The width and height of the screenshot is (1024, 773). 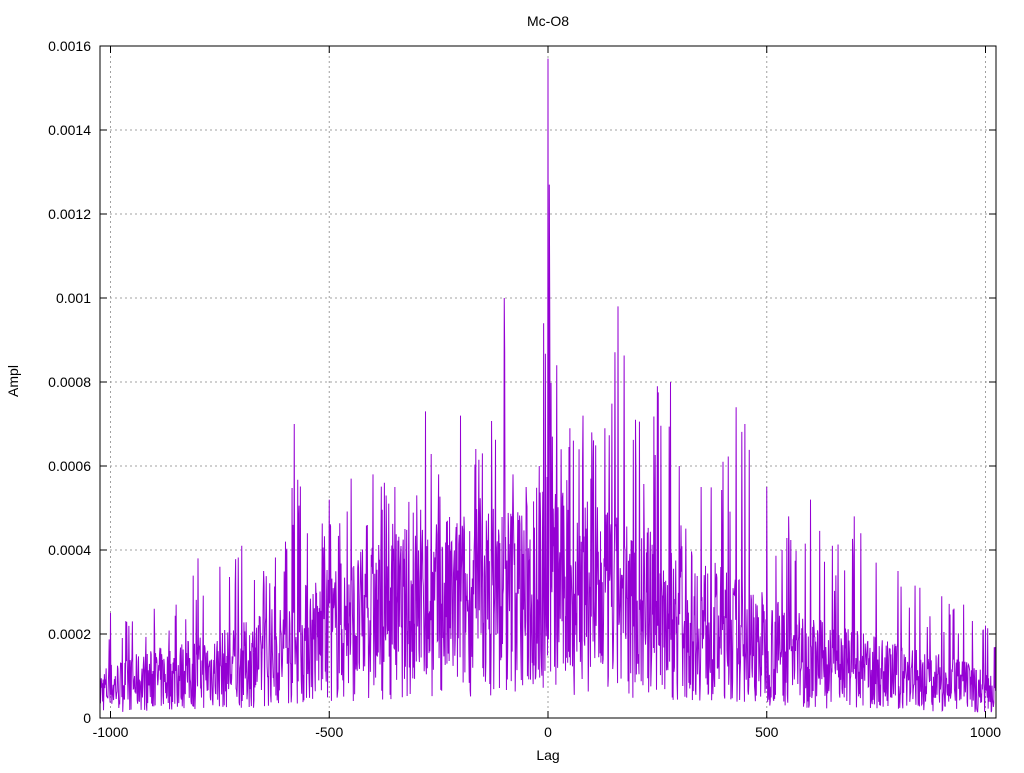 What do you see at coordinates (69, 130) in the screenshot?
I see `y-tick-label: 0.0014` at bounding box center [69, 130].